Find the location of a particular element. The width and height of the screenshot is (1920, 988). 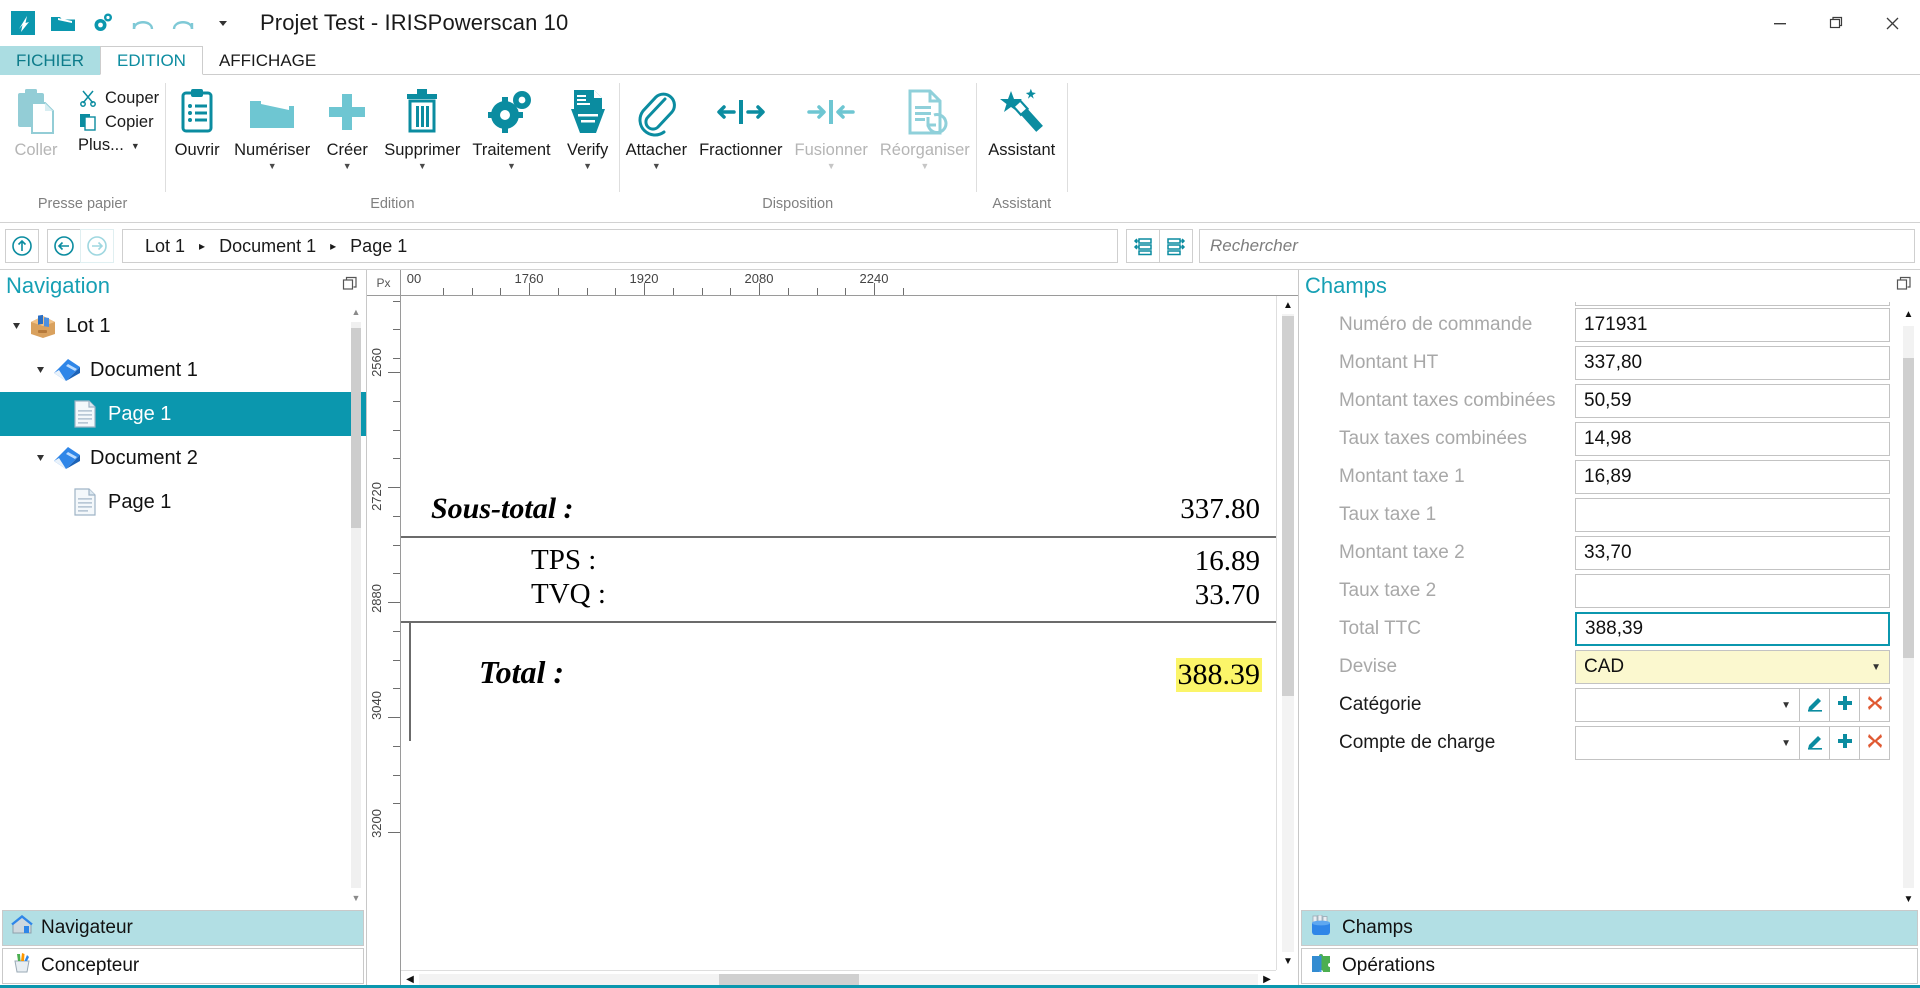

breadcrumb-item-page: Page 1 is located at coordinates (378, 246).